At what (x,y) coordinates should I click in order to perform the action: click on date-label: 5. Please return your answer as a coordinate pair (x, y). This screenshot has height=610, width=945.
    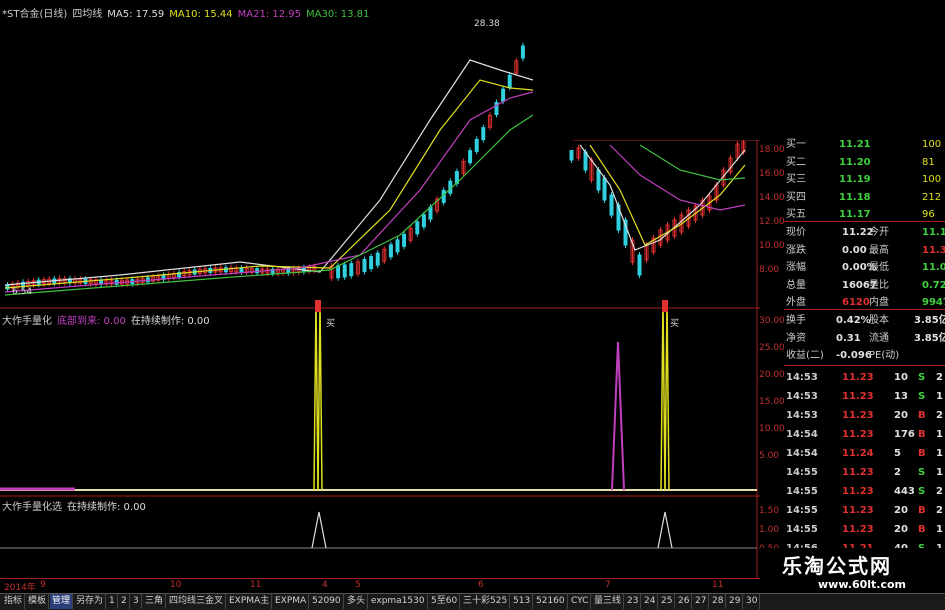
    Looking at the image, I should click on (358, 585).